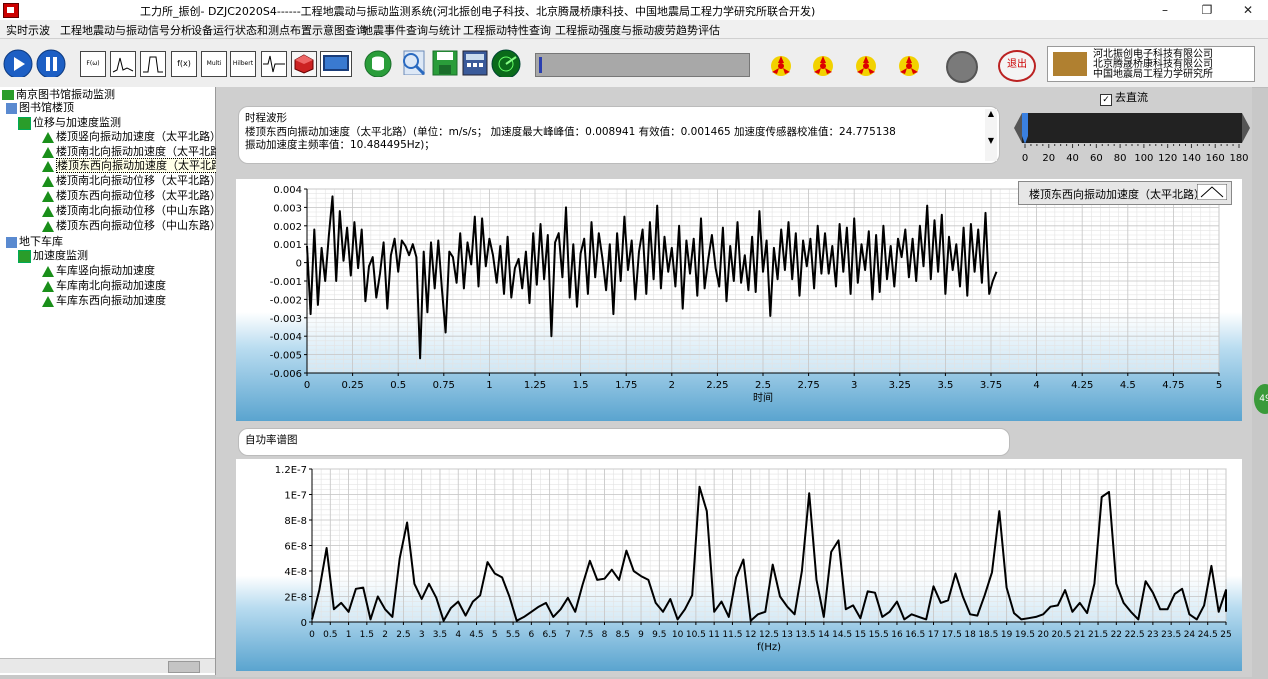  What do you see at coordinates (153, 64) in the screenshot?
I see `filter-icon` at bounding box center [153, 64].